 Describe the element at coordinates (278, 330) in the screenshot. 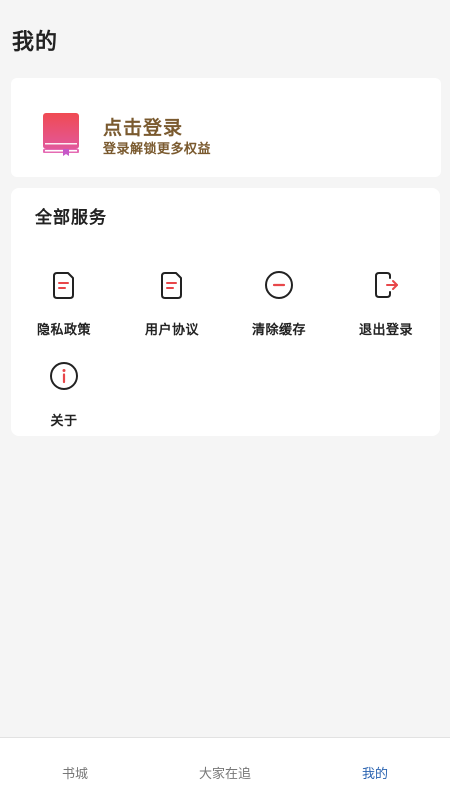

I see `service-label: 清除缓存` at that location.